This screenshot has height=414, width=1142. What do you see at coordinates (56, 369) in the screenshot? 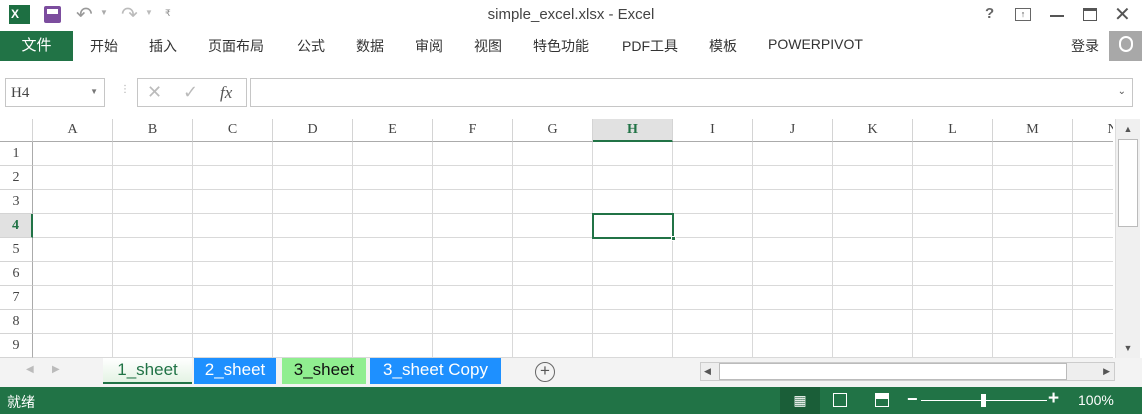
I see `next-sheet-icon: ▶` at bounding box center [56, 369].